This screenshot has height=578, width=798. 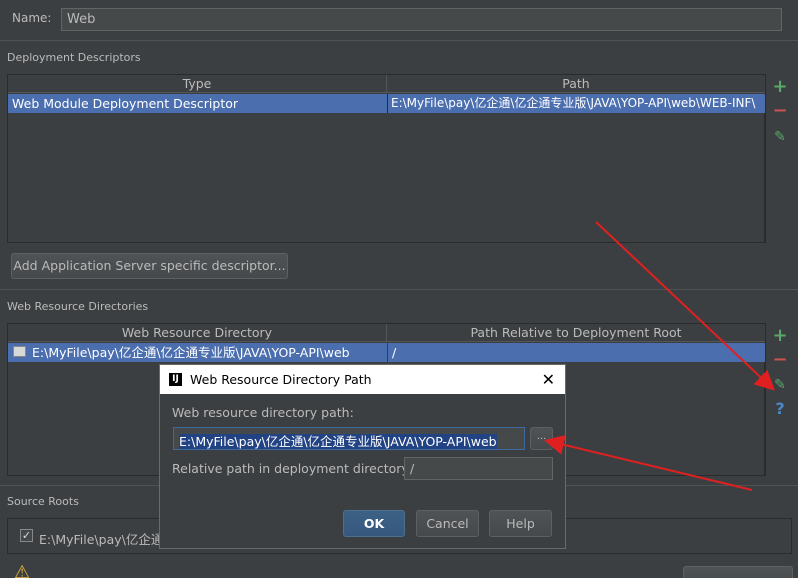 What do you see at coordinates (43, 501) in the screenshot?
I see `source-roots-title: Source Roots` at bounding box center [43, 501].